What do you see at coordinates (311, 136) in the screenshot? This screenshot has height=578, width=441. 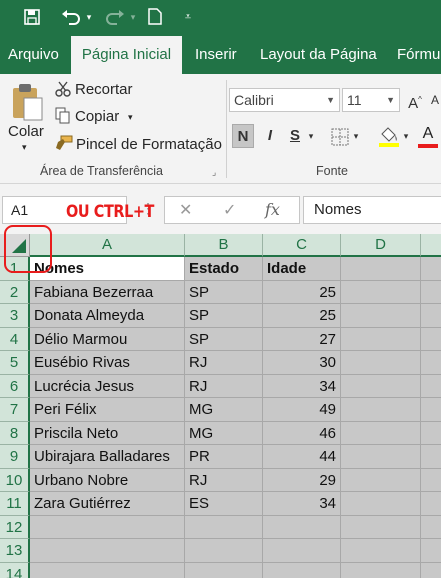 I see `underline-dropdown-icon: ▾` at bounding box center [311, 136].